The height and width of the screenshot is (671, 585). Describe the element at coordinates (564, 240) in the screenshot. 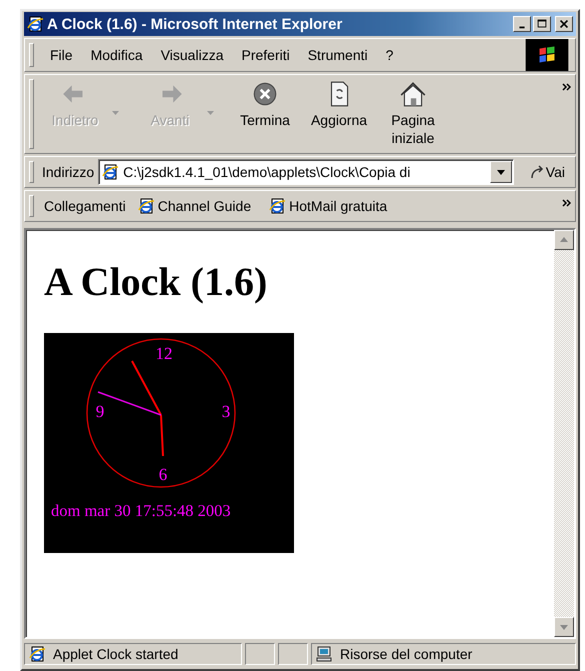

I see `scroll-up-button` at that location.